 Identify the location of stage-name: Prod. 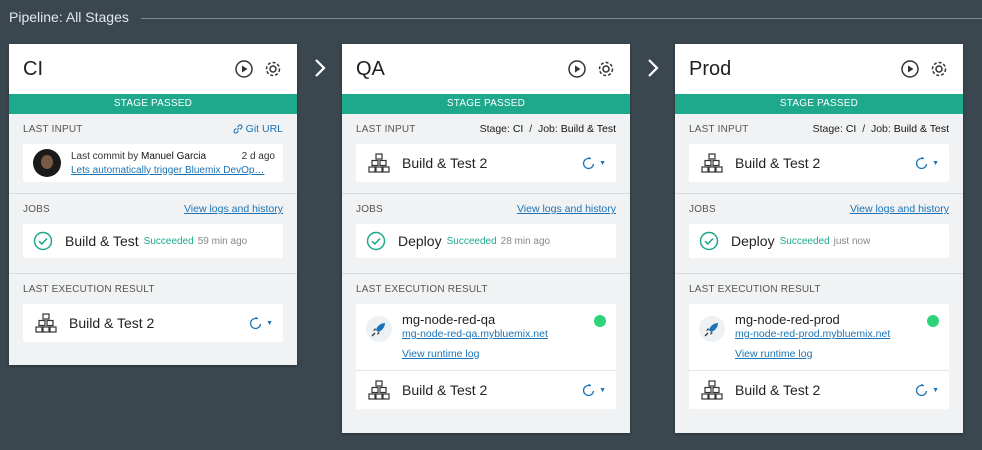
(710, 68).